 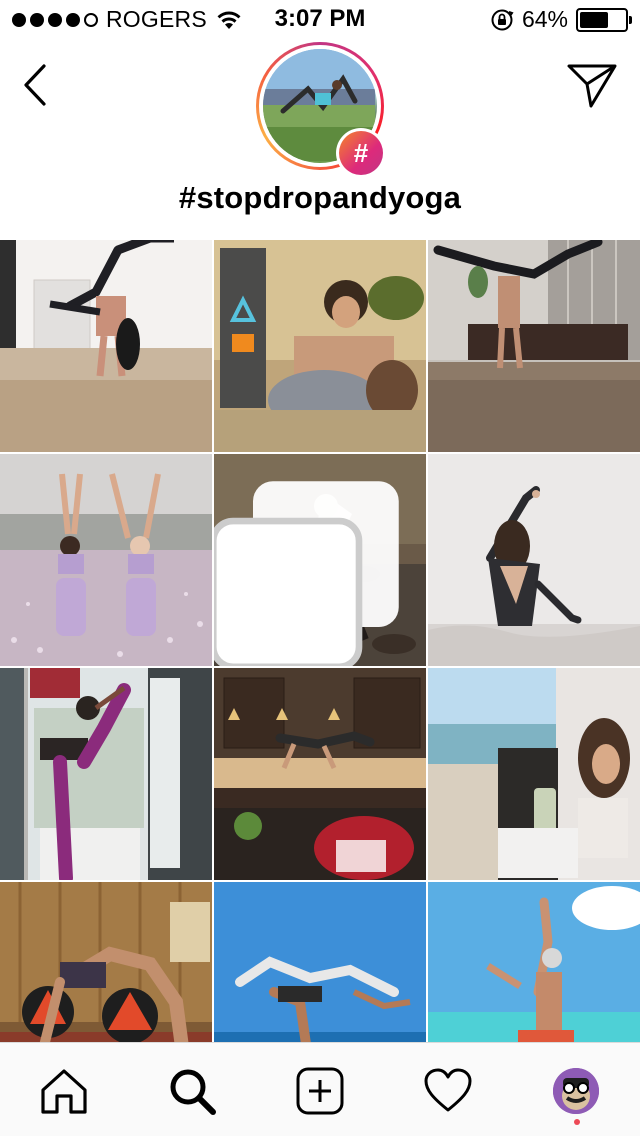 I want to click on tab-search, so click(x=192, y=1091).